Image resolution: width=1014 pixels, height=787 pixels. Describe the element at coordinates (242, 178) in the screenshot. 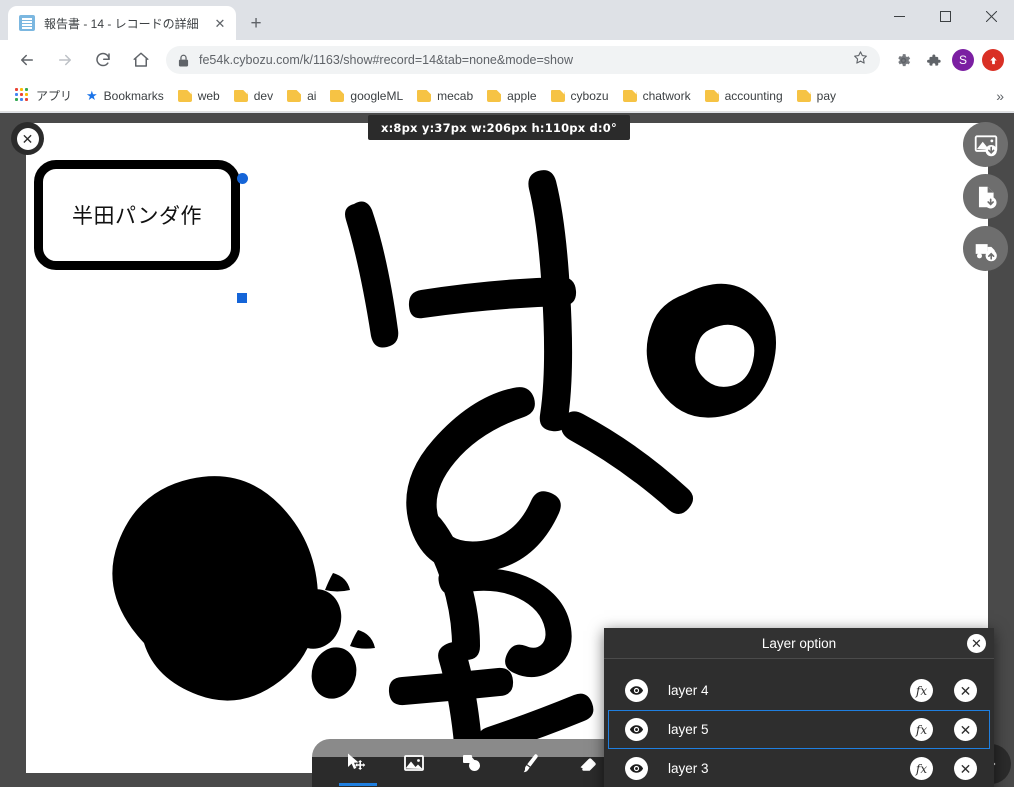

I see `rotate-handle` at that location.